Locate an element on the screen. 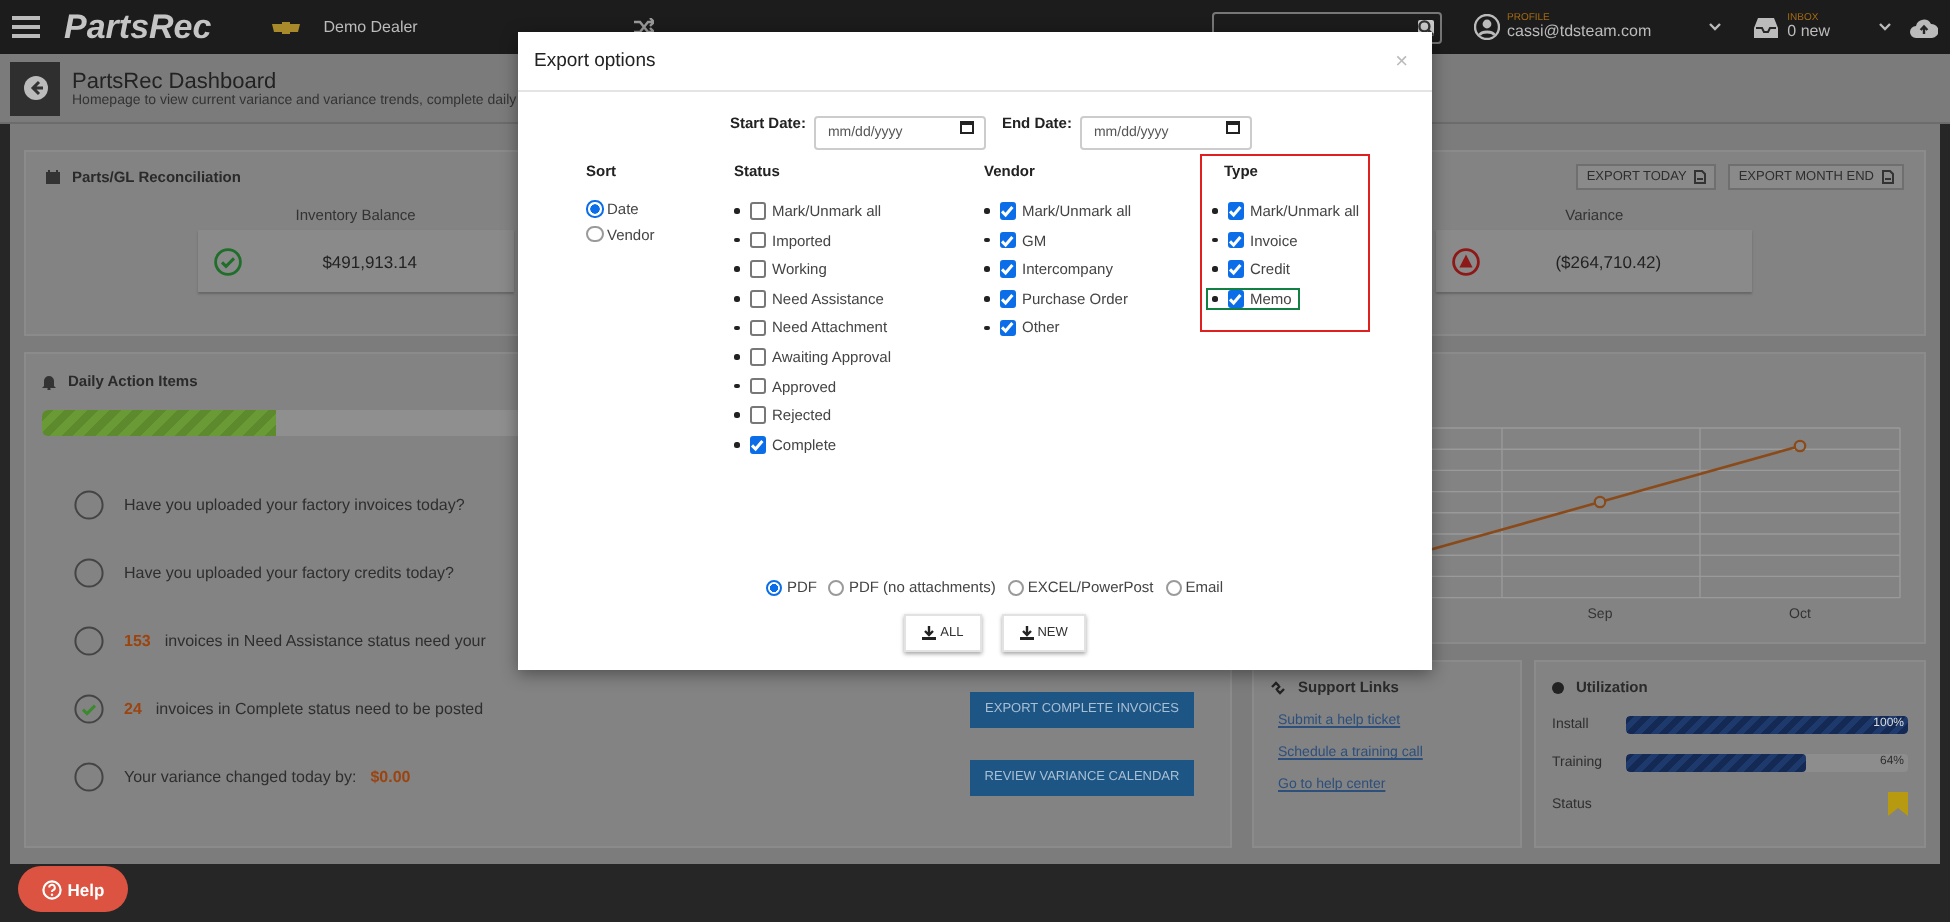 The image size is (1950, 922). profile-email: cassi@tdsteam.com is located at coordinates (1579, 32).